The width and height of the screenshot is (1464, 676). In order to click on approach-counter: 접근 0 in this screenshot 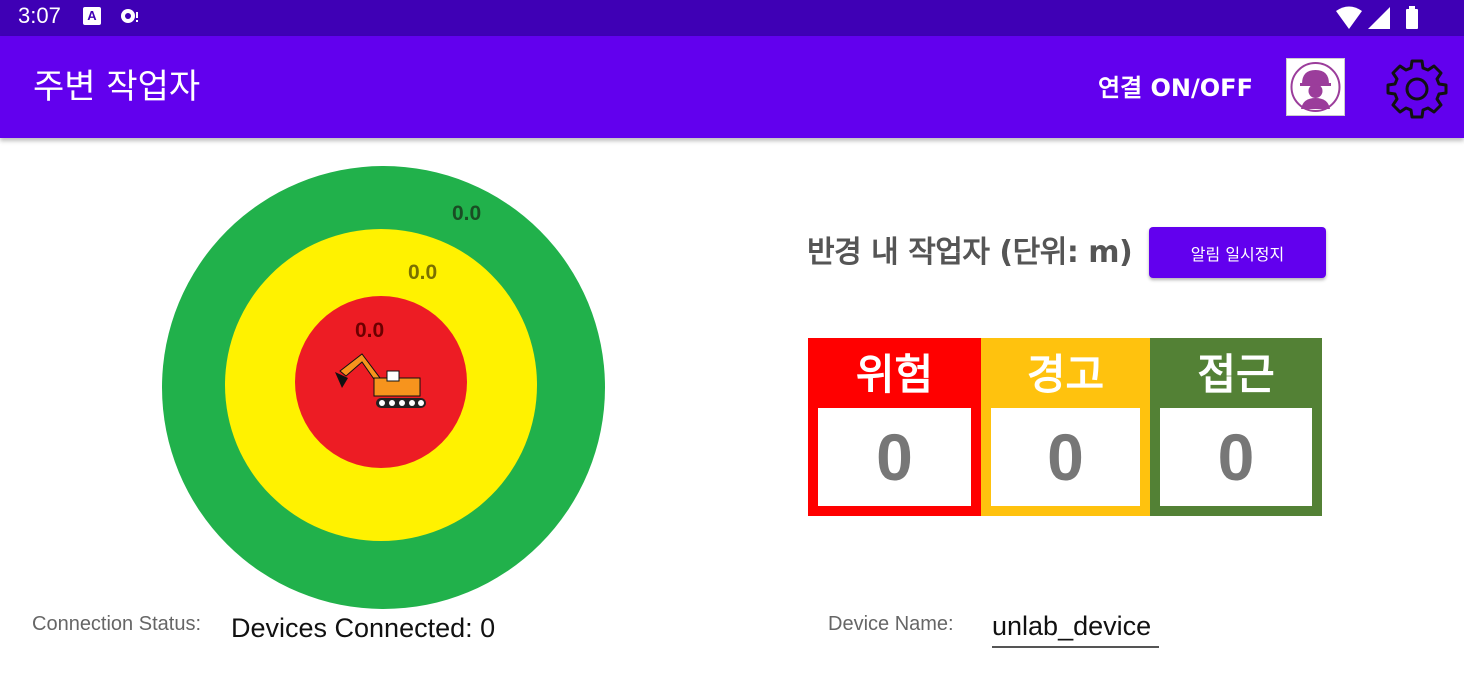, I will do `click(1236, 427)`.